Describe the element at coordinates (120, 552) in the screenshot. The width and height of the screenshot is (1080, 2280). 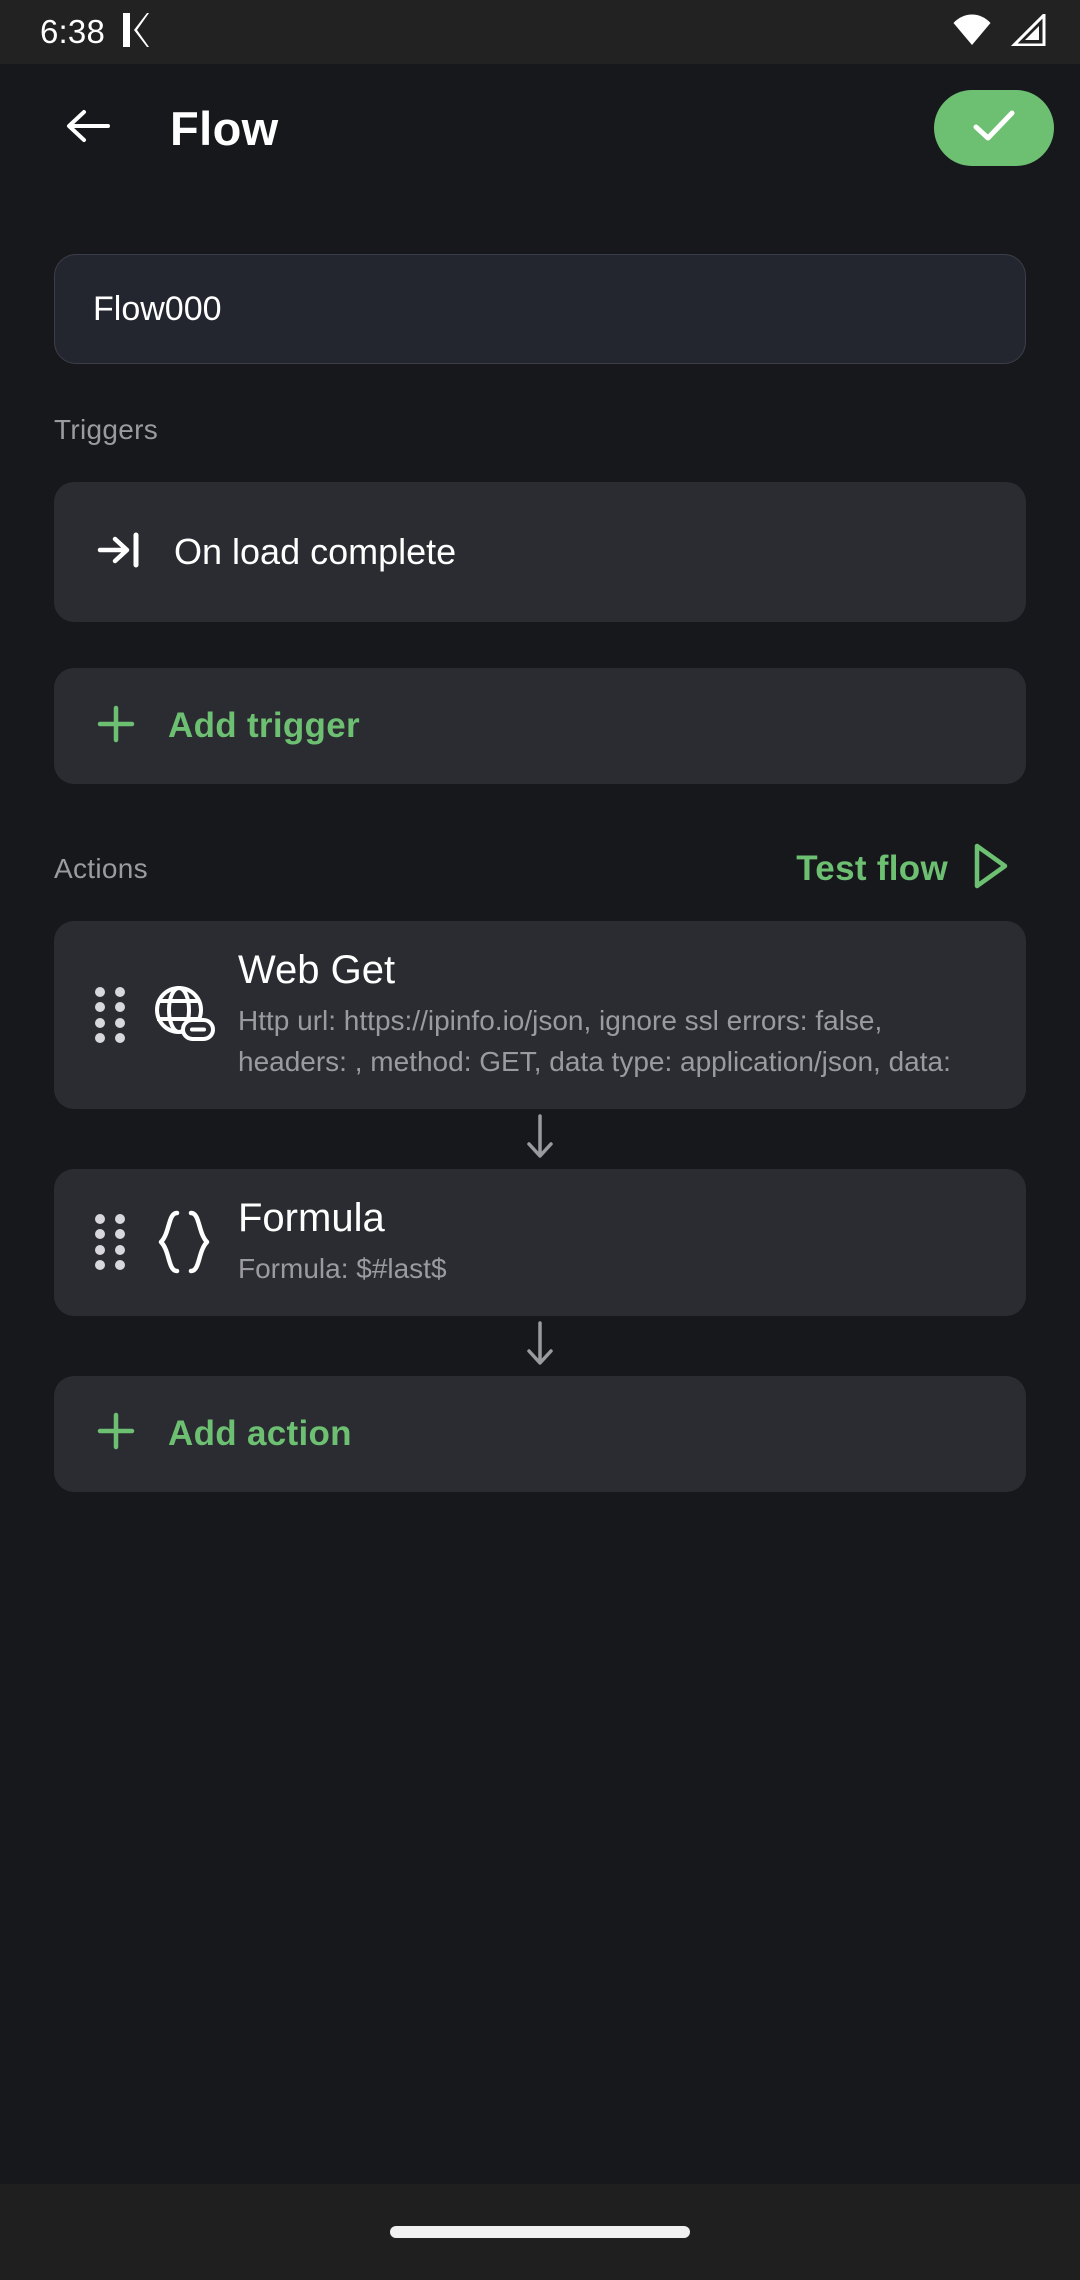
I see `arrow-to-bar-icon` at that location.